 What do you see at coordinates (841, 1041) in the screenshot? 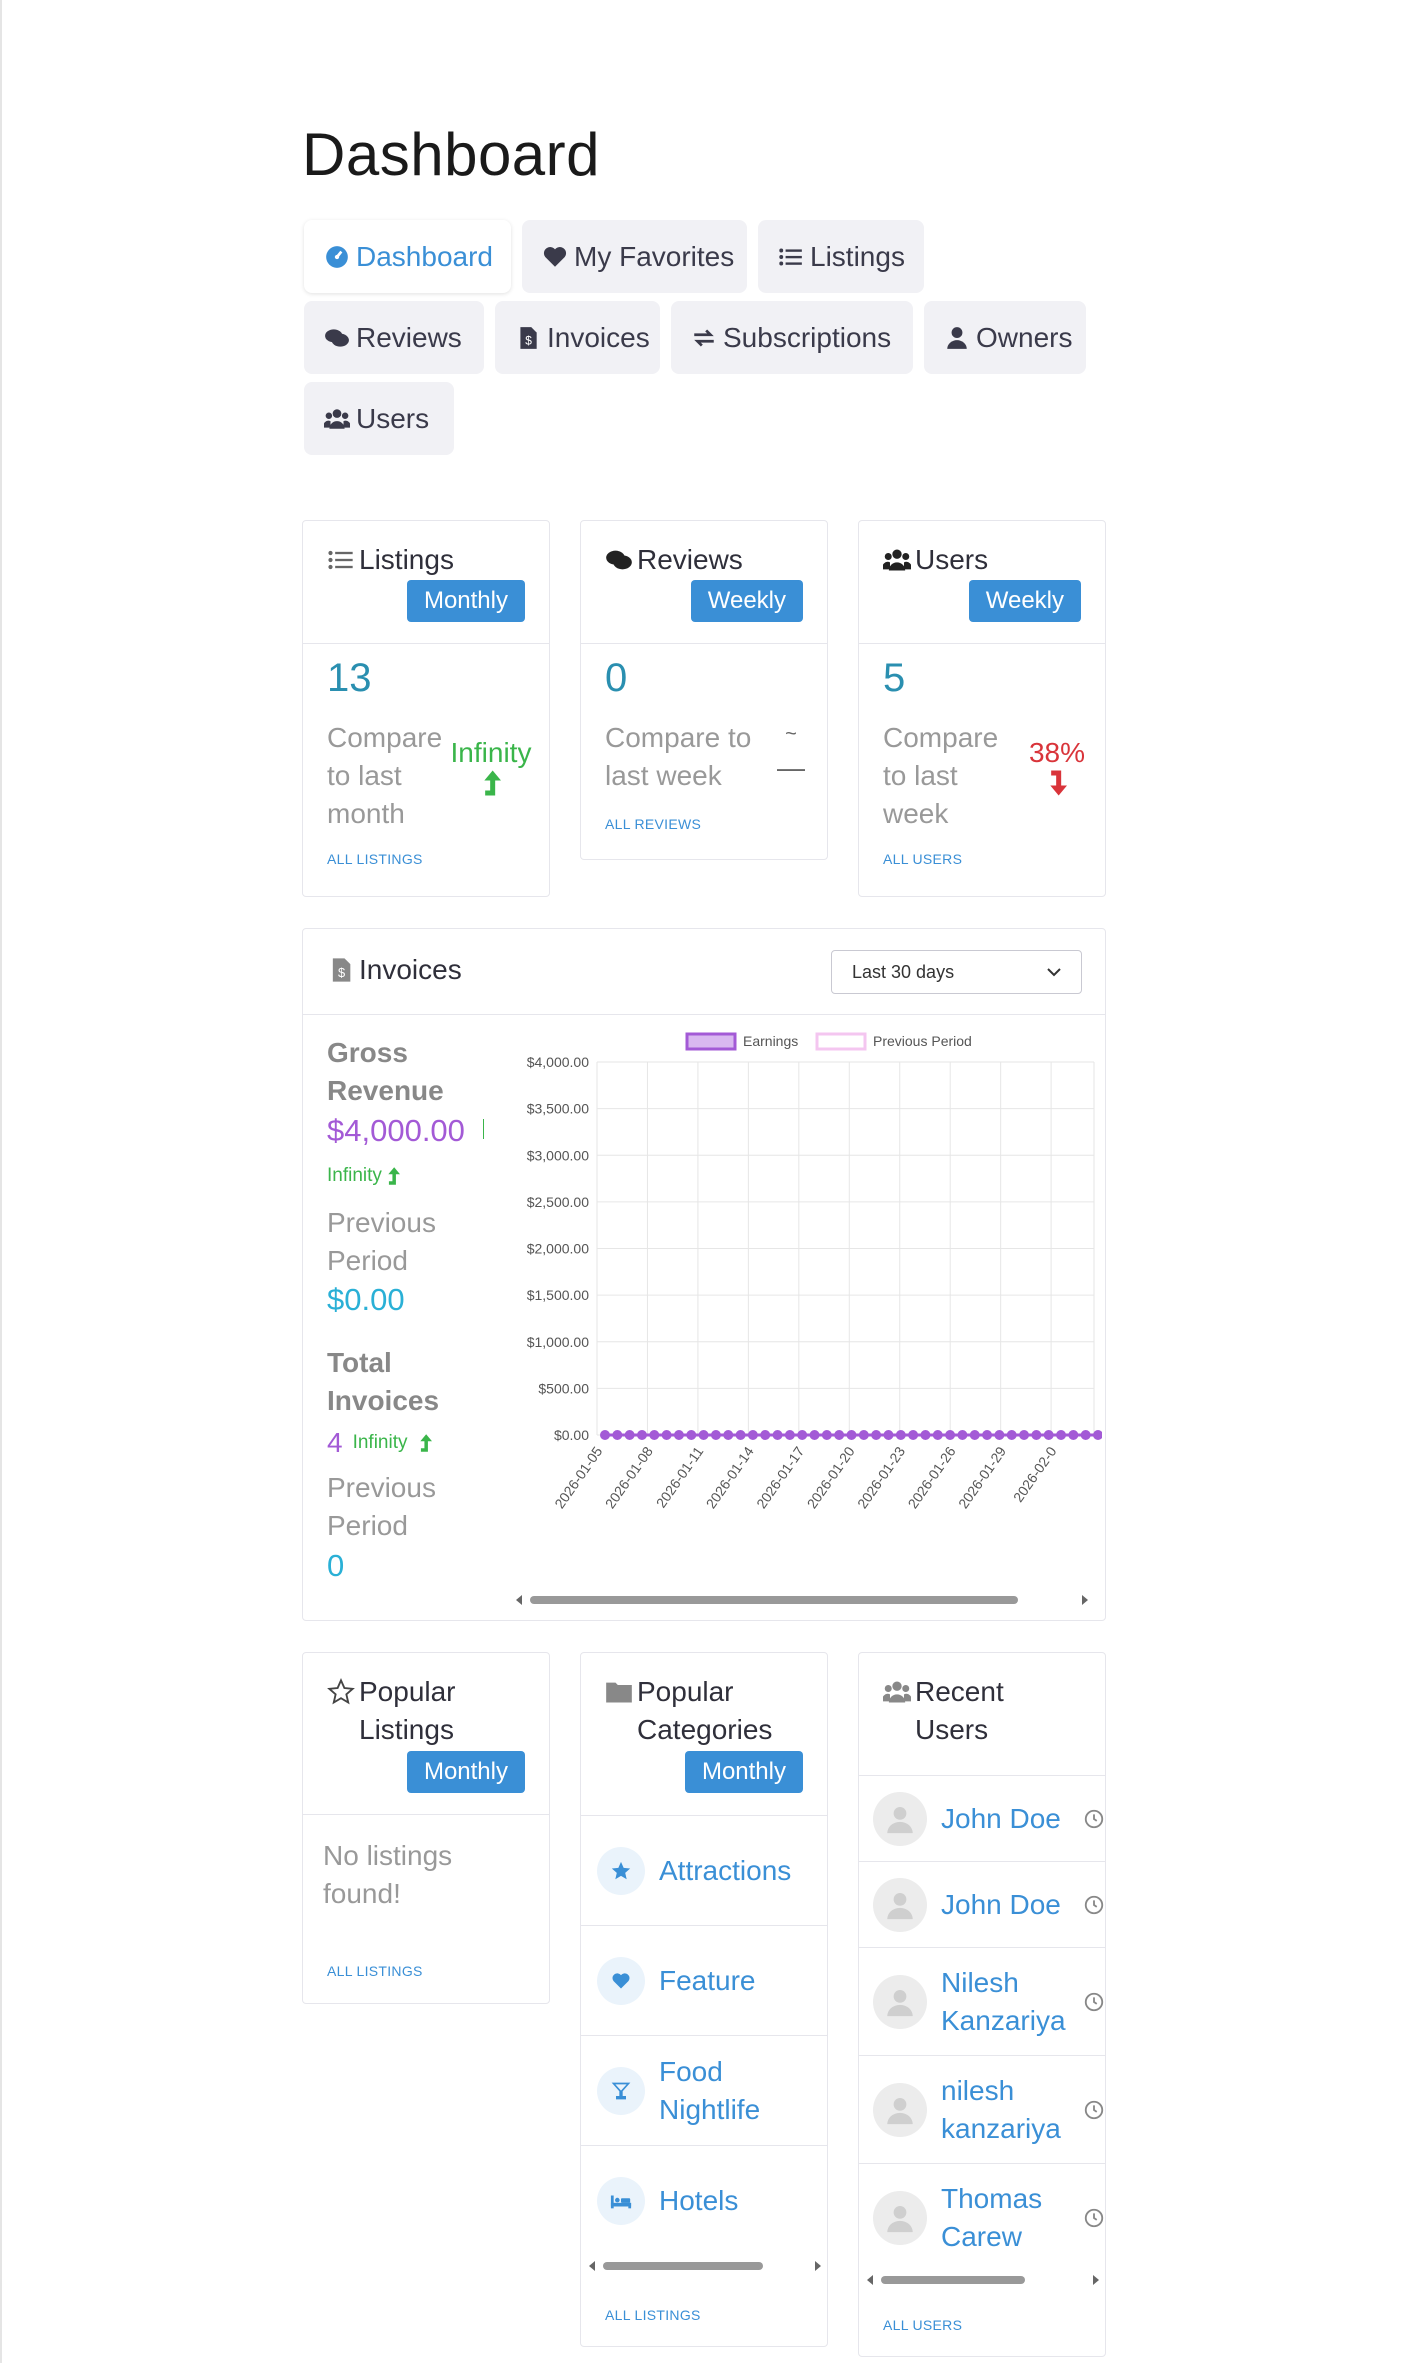
I see `legend-swatch-previous` at bounding box center [841, 1041].